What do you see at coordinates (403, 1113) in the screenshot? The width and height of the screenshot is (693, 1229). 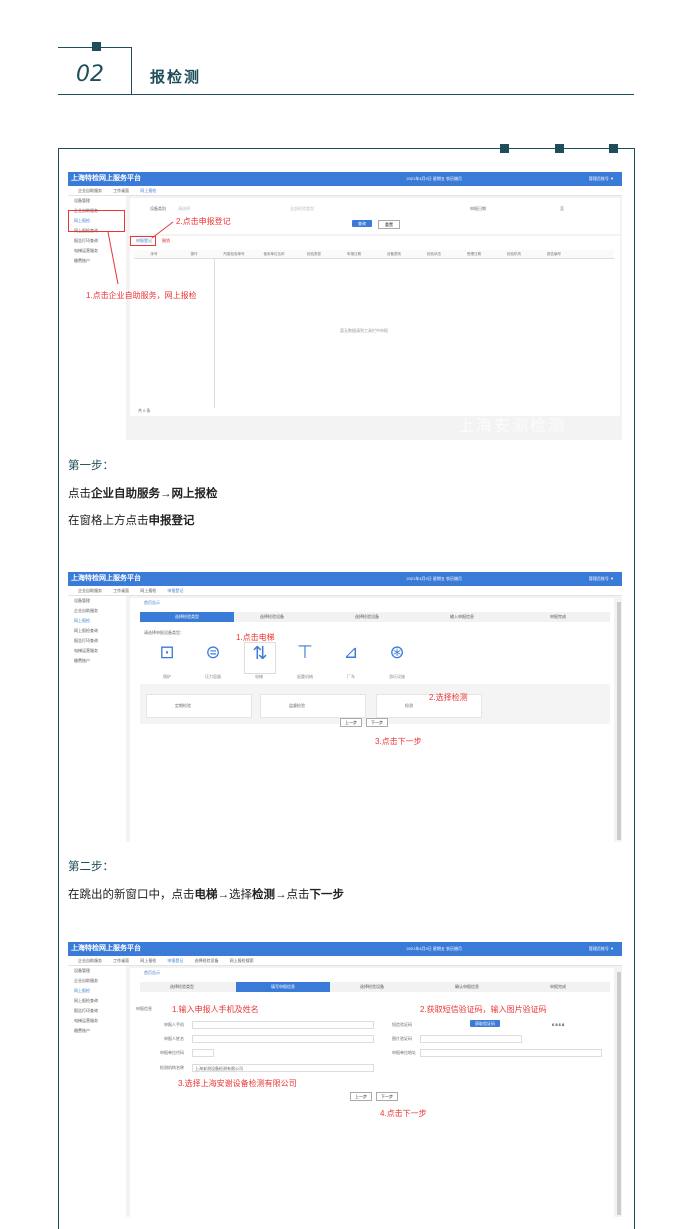 I see `annotation-next: 4.点击下一步` at bounding box center [403, 1113].